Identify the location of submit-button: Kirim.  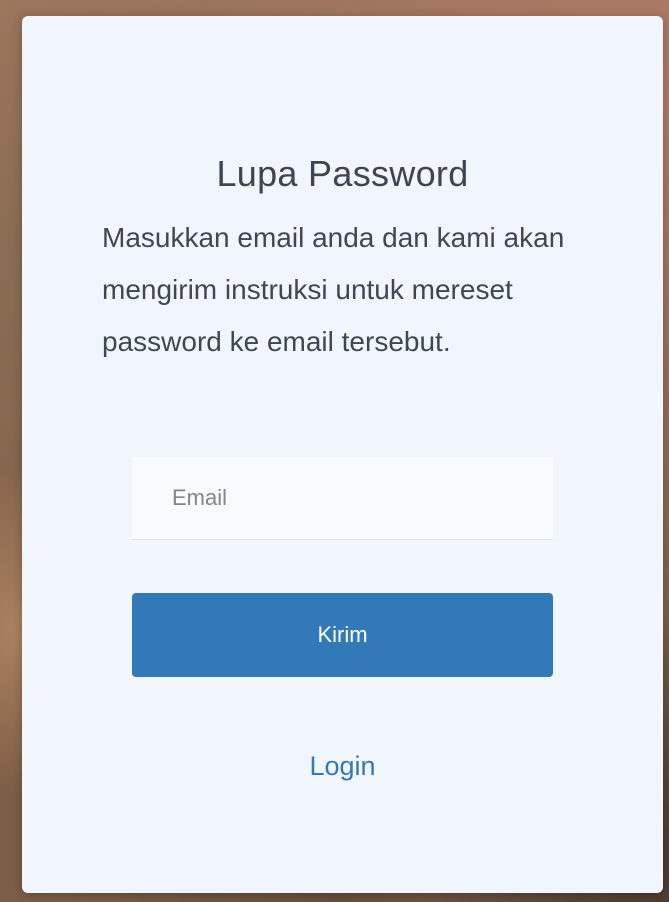
(342, 635).